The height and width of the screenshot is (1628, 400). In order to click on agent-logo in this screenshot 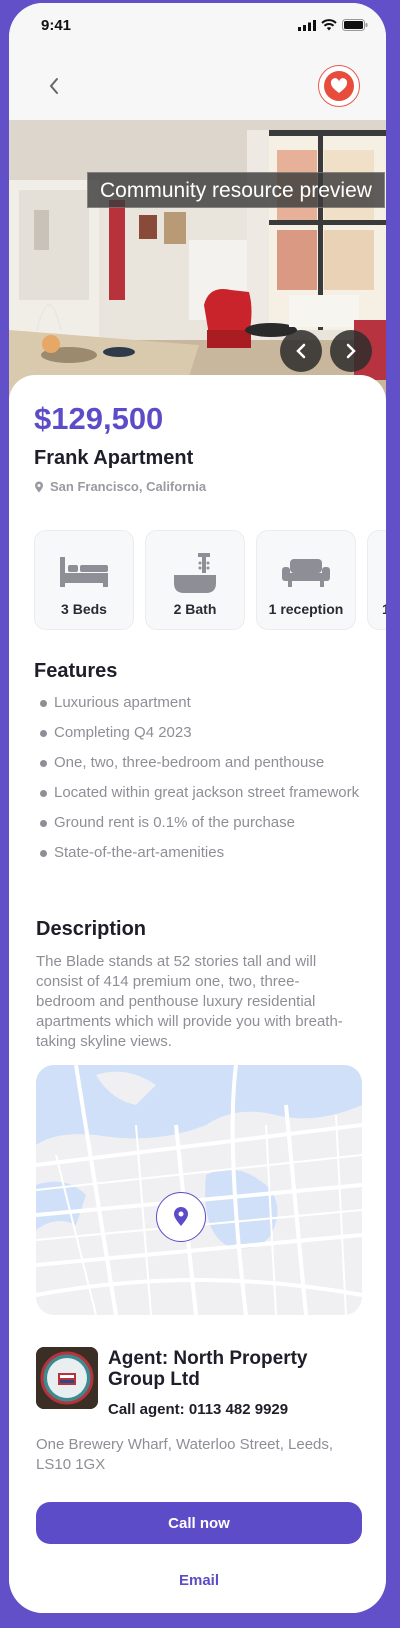, I will do `click(67, 1378)`.